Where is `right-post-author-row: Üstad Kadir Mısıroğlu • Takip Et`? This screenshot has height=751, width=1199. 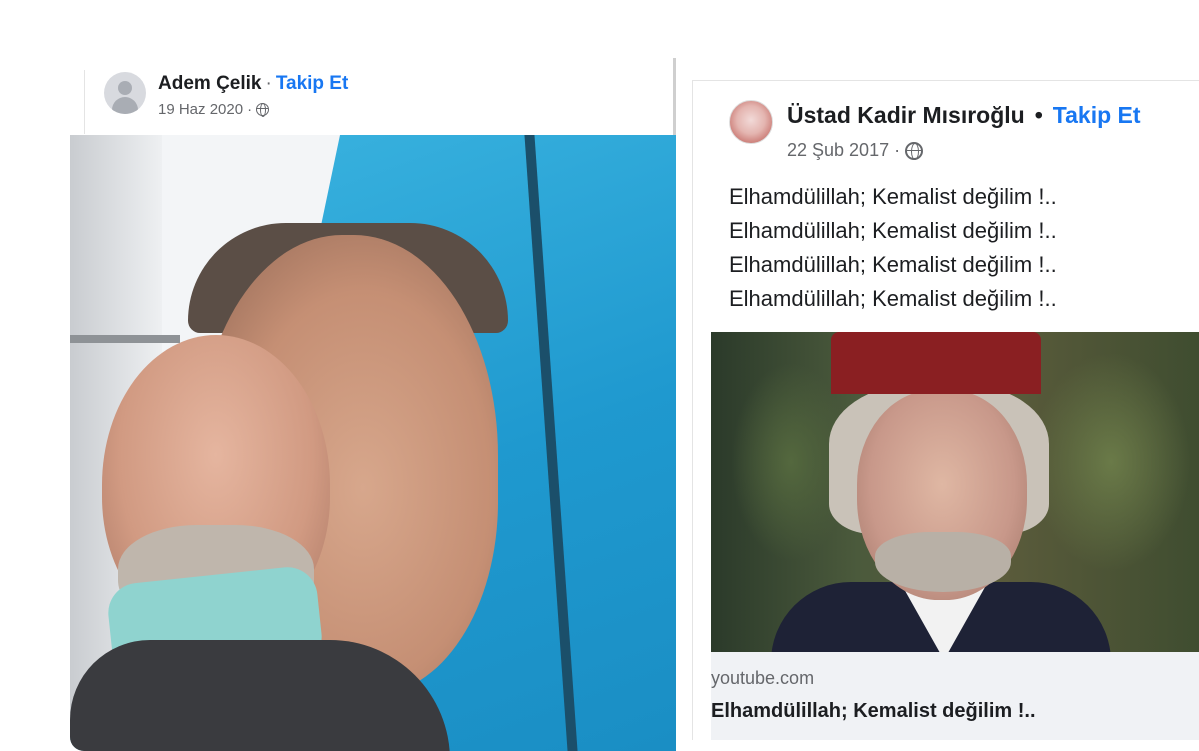 right-post-author-row: Üstad Kadir Mısıroğlu • Takip Et is located at coordinates (964, 115).